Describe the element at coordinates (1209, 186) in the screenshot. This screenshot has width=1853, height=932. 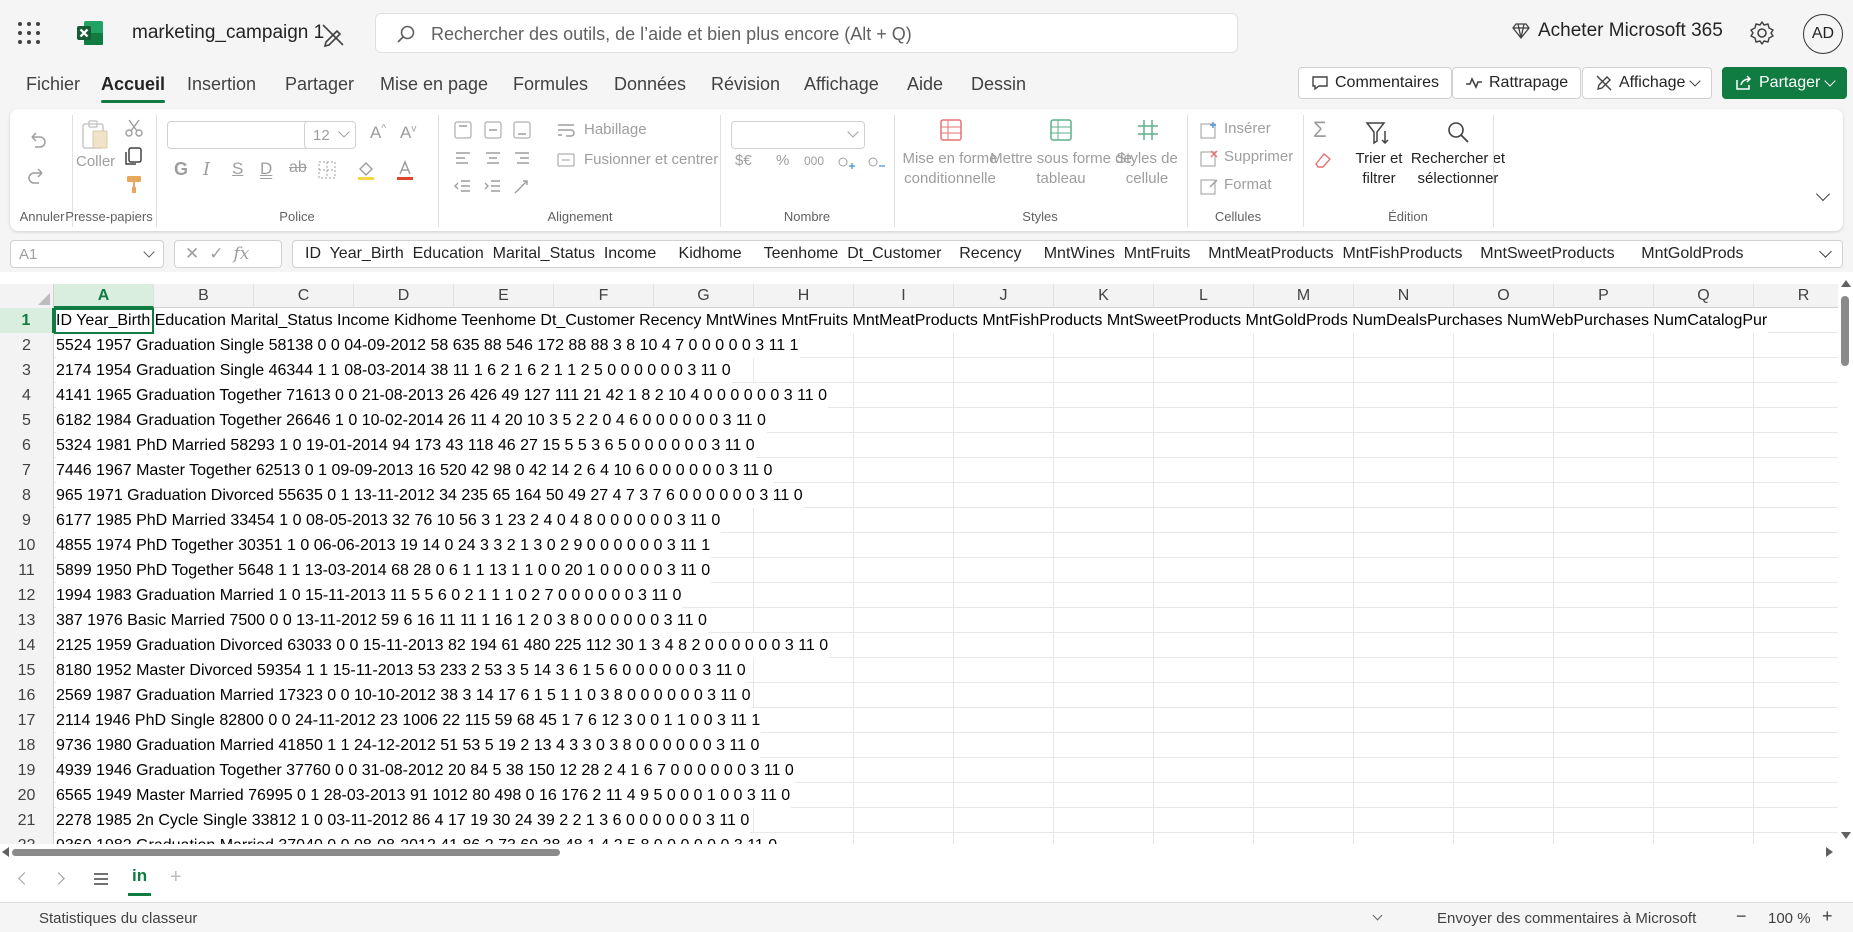
I see `format-cells-icon` at that location.